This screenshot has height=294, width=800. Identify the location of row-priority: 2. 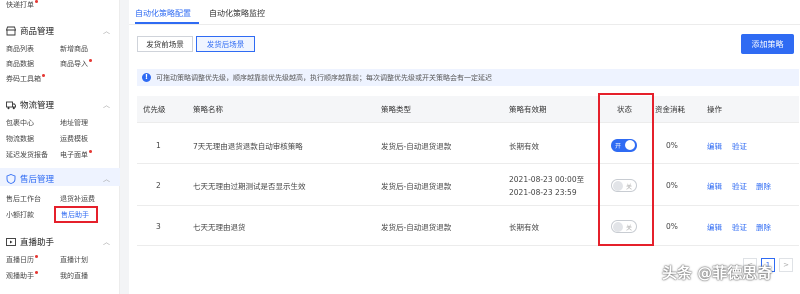
(158, 185).